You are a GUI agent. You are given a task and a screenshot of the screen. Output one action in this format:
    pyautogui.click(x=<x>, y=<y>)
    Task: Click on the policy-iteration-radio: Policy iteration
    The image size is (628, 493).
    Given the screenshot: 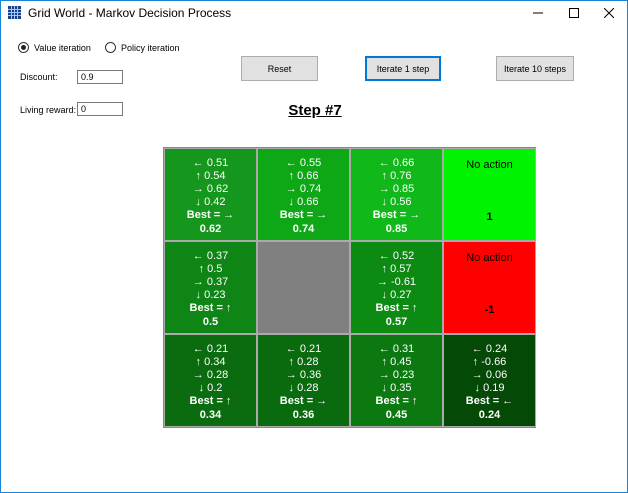 What is the action you would take?
    pyautogui.click(x=142, y=47)
    